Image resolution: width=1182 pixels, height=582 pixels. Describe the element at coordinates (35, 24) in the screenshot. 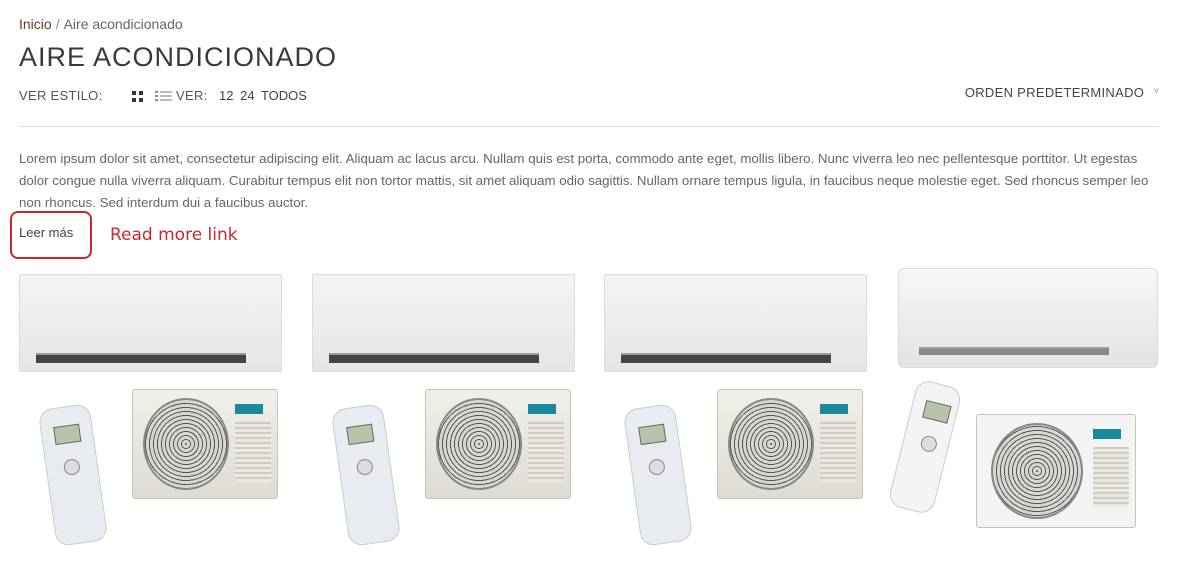

I see `breadcrumb-home-link: Inicio` at that location.